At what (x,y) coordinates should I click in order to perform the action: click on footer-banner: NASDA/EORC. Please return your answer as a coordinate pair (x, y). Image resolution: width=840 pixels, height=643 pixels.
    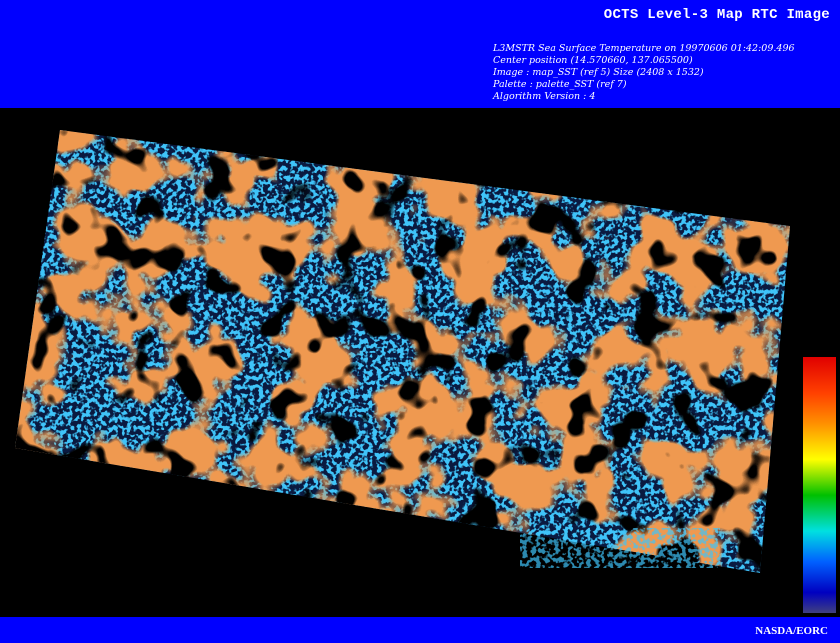
    Looking at the image, I should click on (420, 630).